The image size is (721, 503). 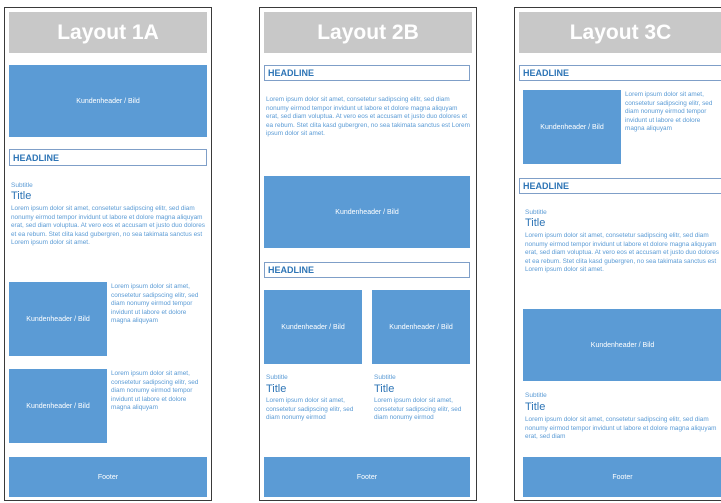 I want to click on layout-title: Layout 1A, so click(x=108, y=32).